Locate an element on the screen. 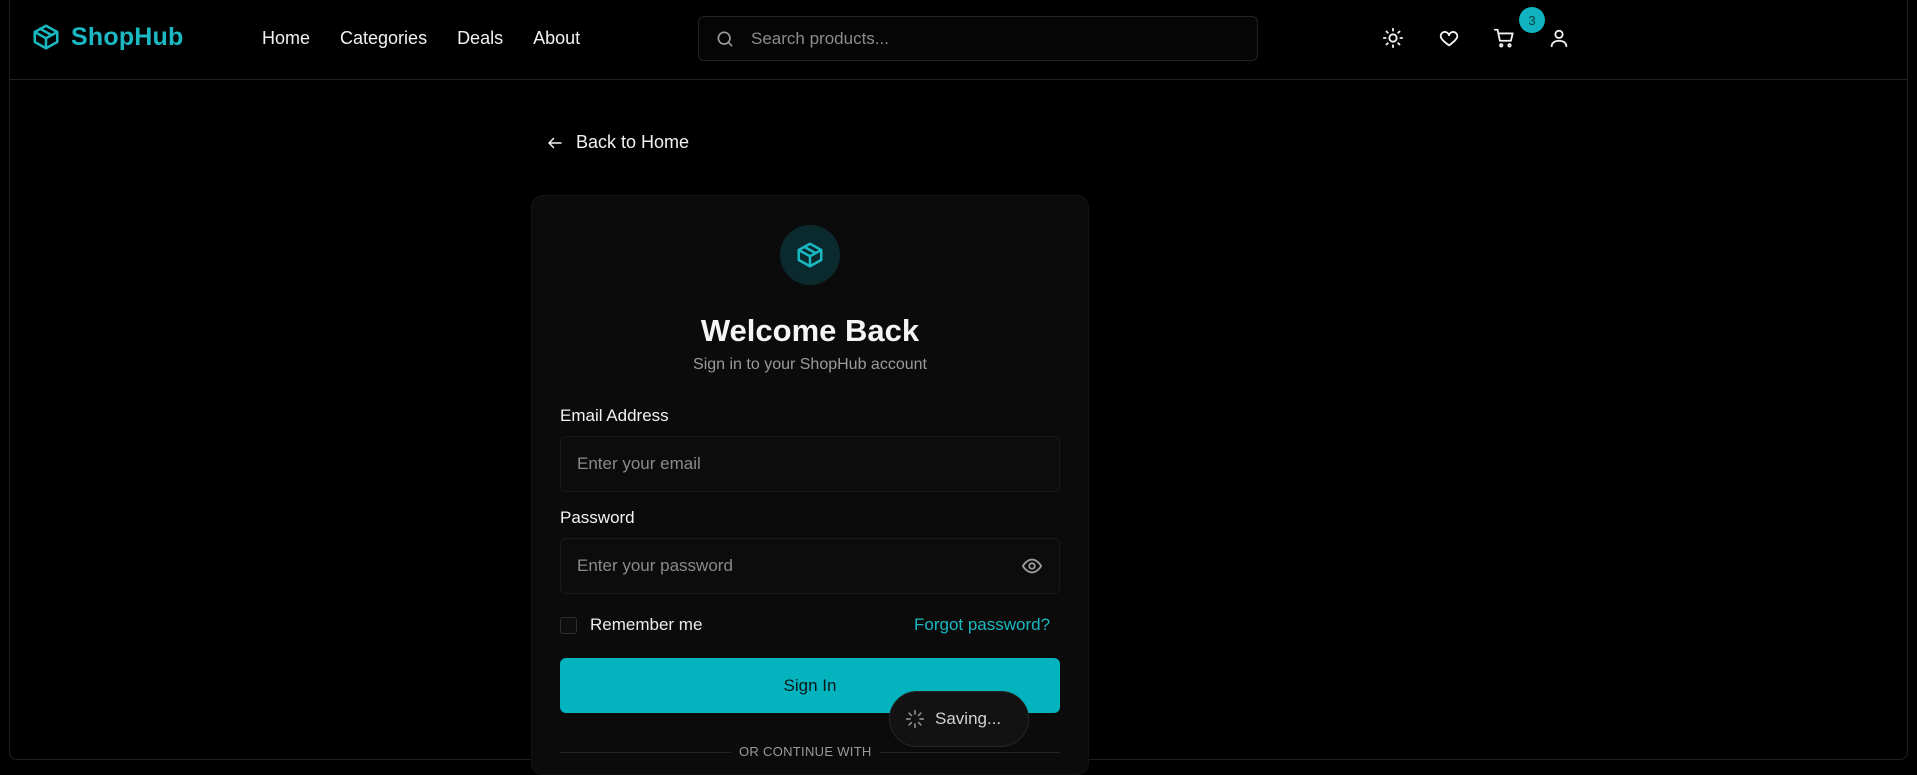  show-password-button is located at coordinates (1032, 566).